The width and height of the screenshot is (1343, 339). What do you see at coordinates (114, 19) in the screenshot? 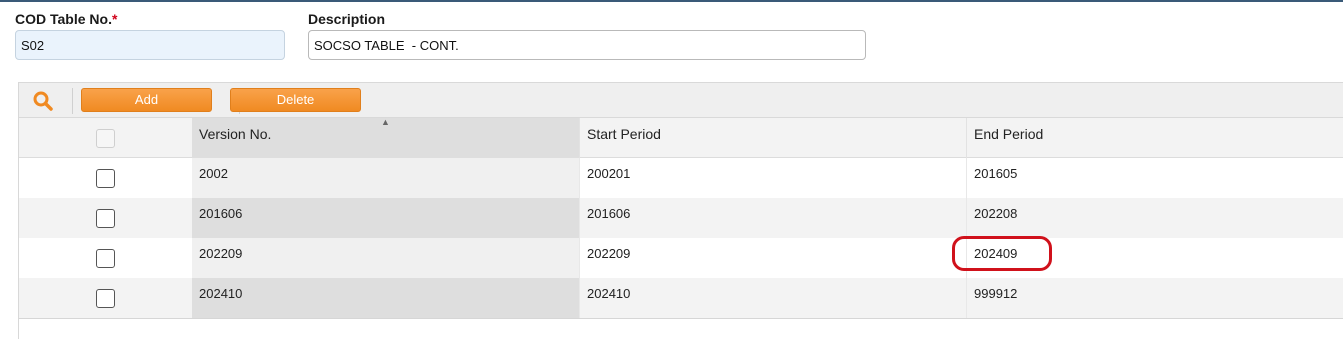
I see `required-marker: *` at bounding box center [114, 19].